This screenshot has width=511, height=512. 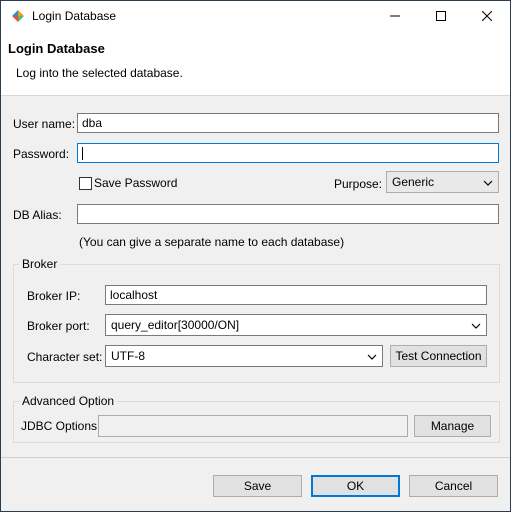 What do you see at coordinates (296, 325) in the screenshot?
I see `broker-port-select: query_editor[30000/ON]` at bounding box center [296, 325].